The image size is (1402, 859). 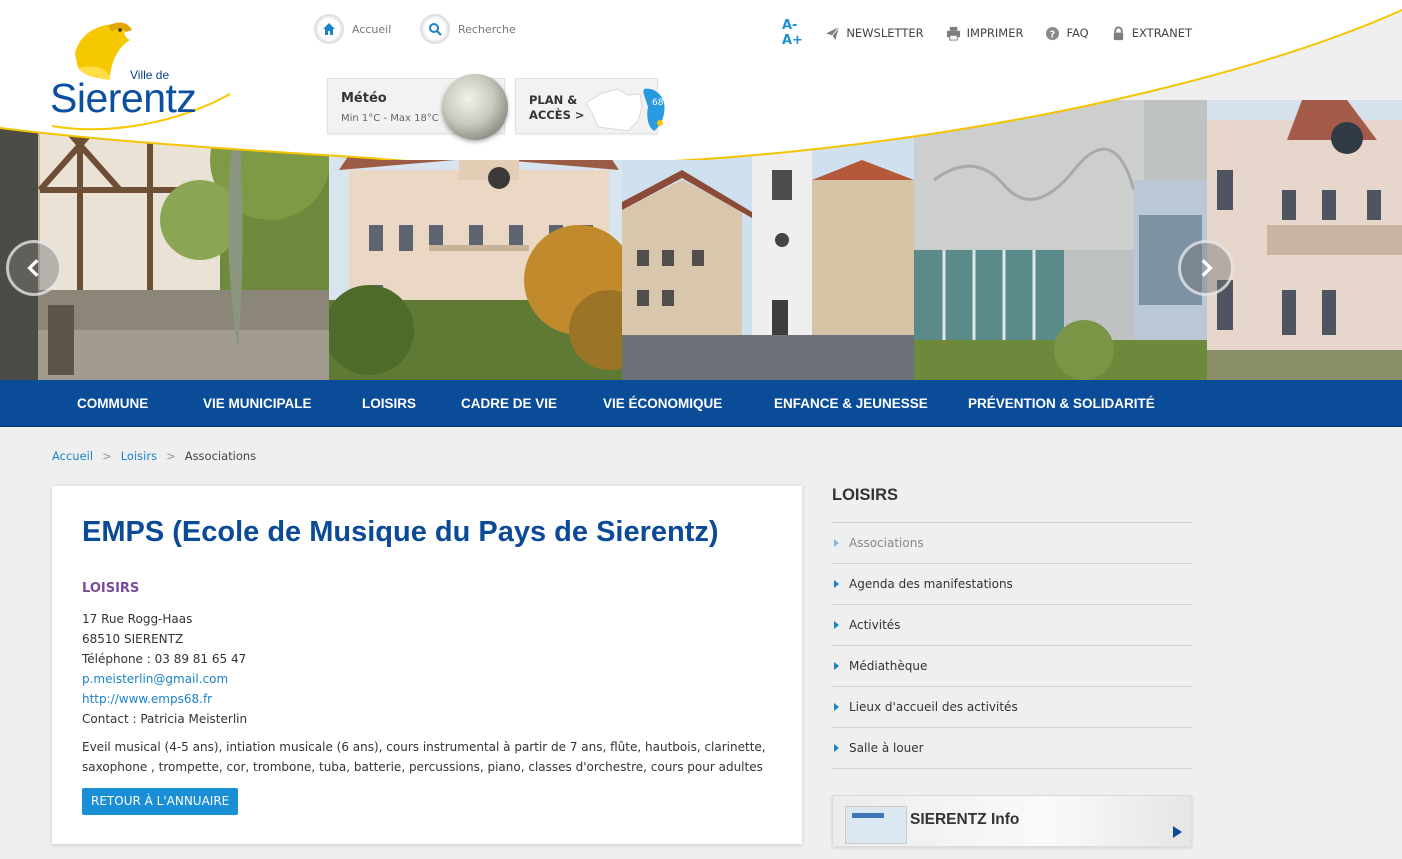 What do you see at coordinates (112, 403) in the screenshot?
I see `nav-item-commune: COMMUNE` at bounding box center [112, 403].